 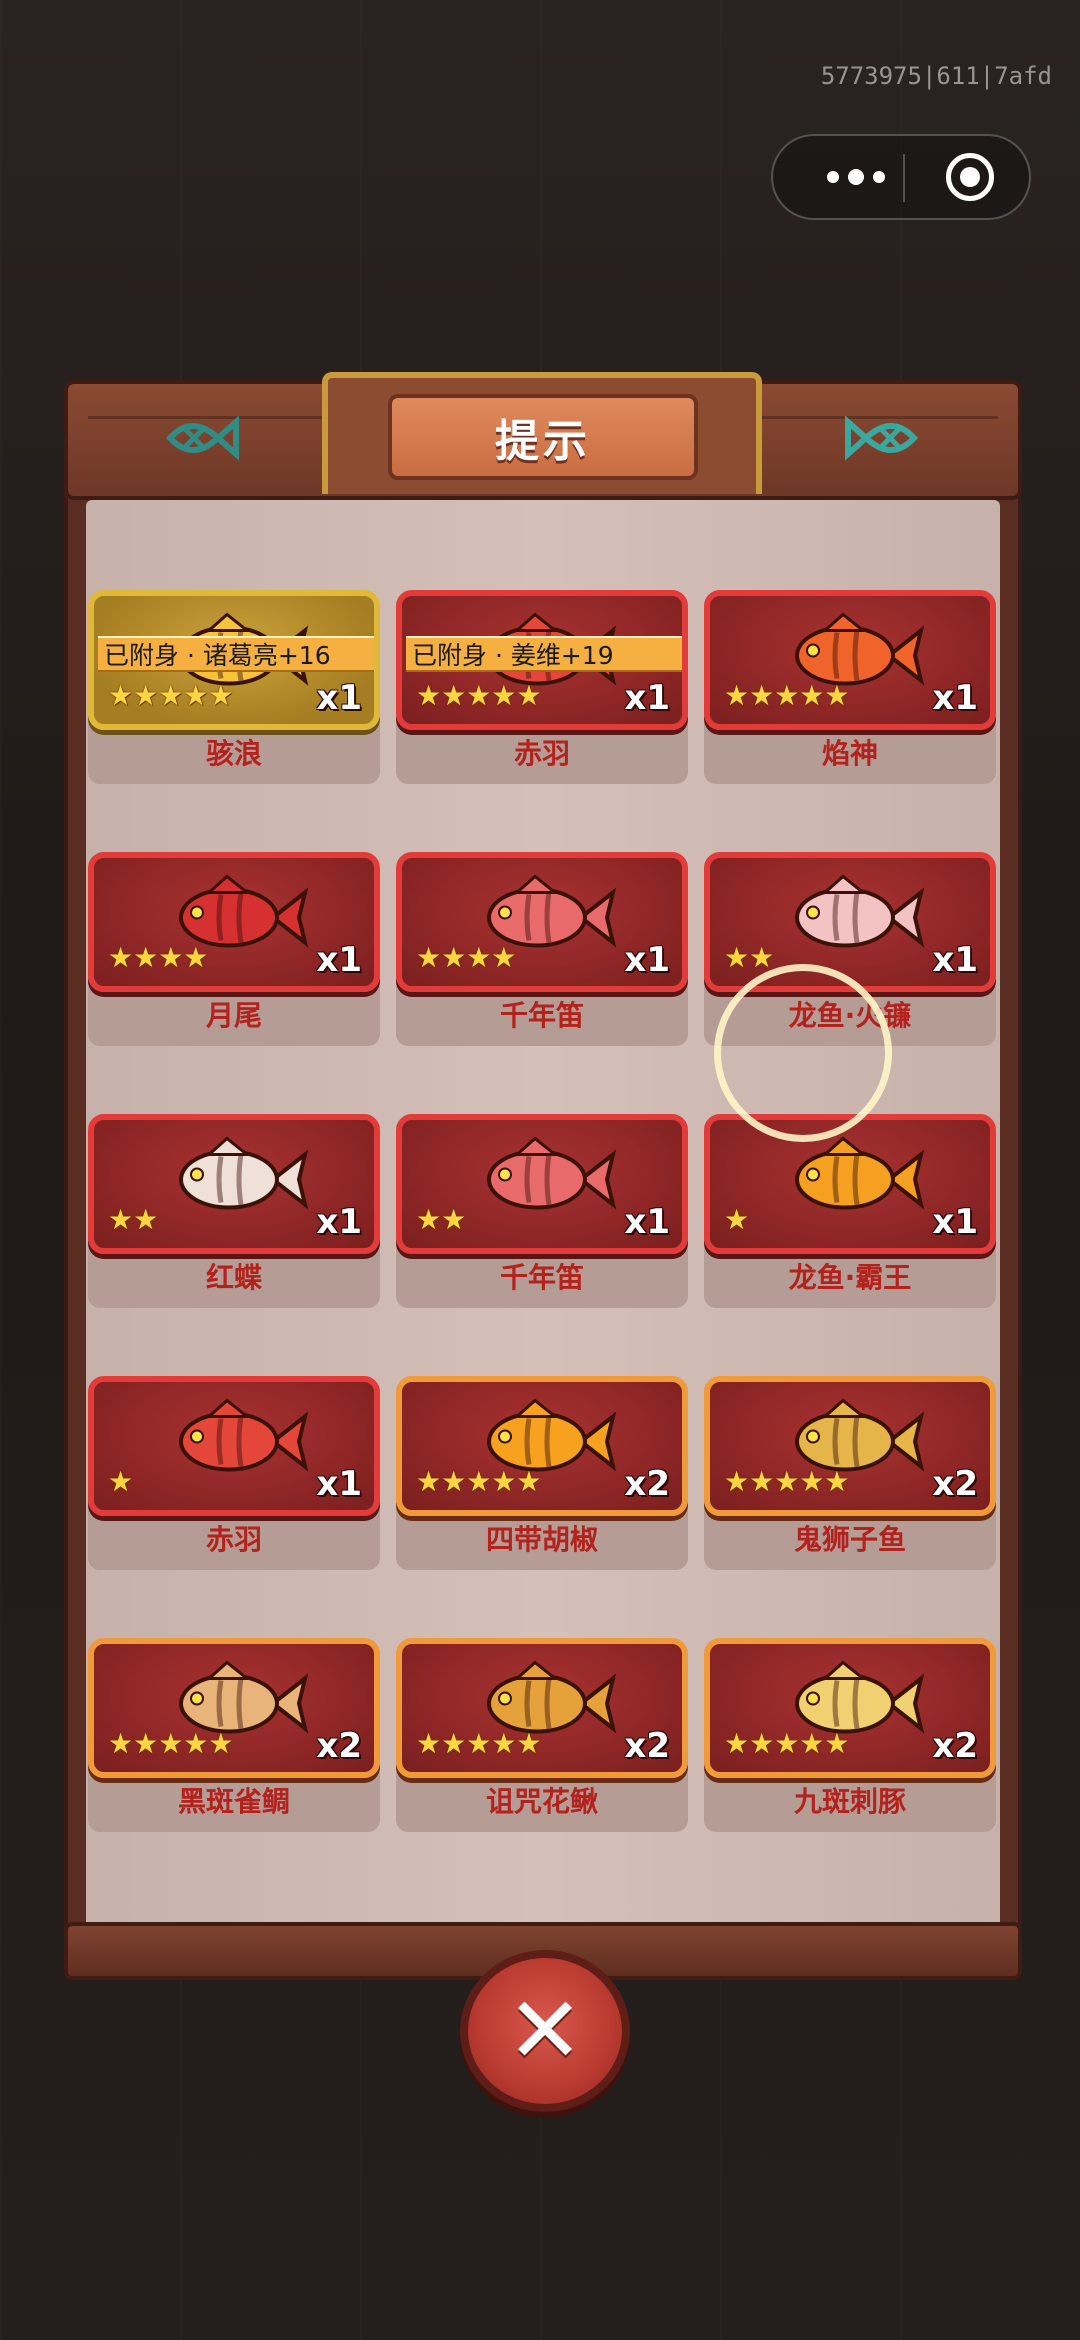 What do you see at coordinates (850, 660) in the screenshot?
I see `fish-tile: ★★★★★ x1` at bounding box center [850, 660].